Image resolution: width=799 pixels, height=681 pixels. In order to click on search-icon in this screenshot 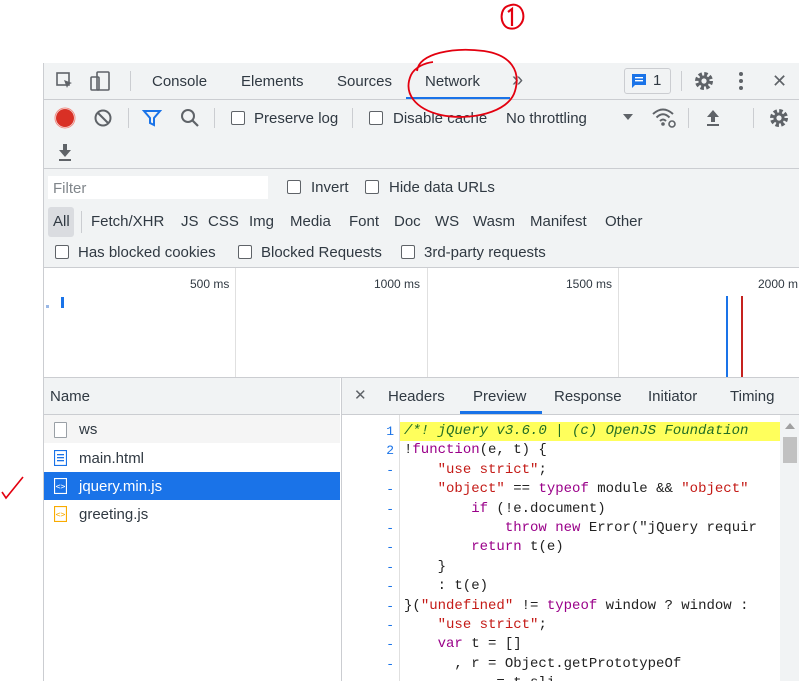, I will do `click(190, 118)`.